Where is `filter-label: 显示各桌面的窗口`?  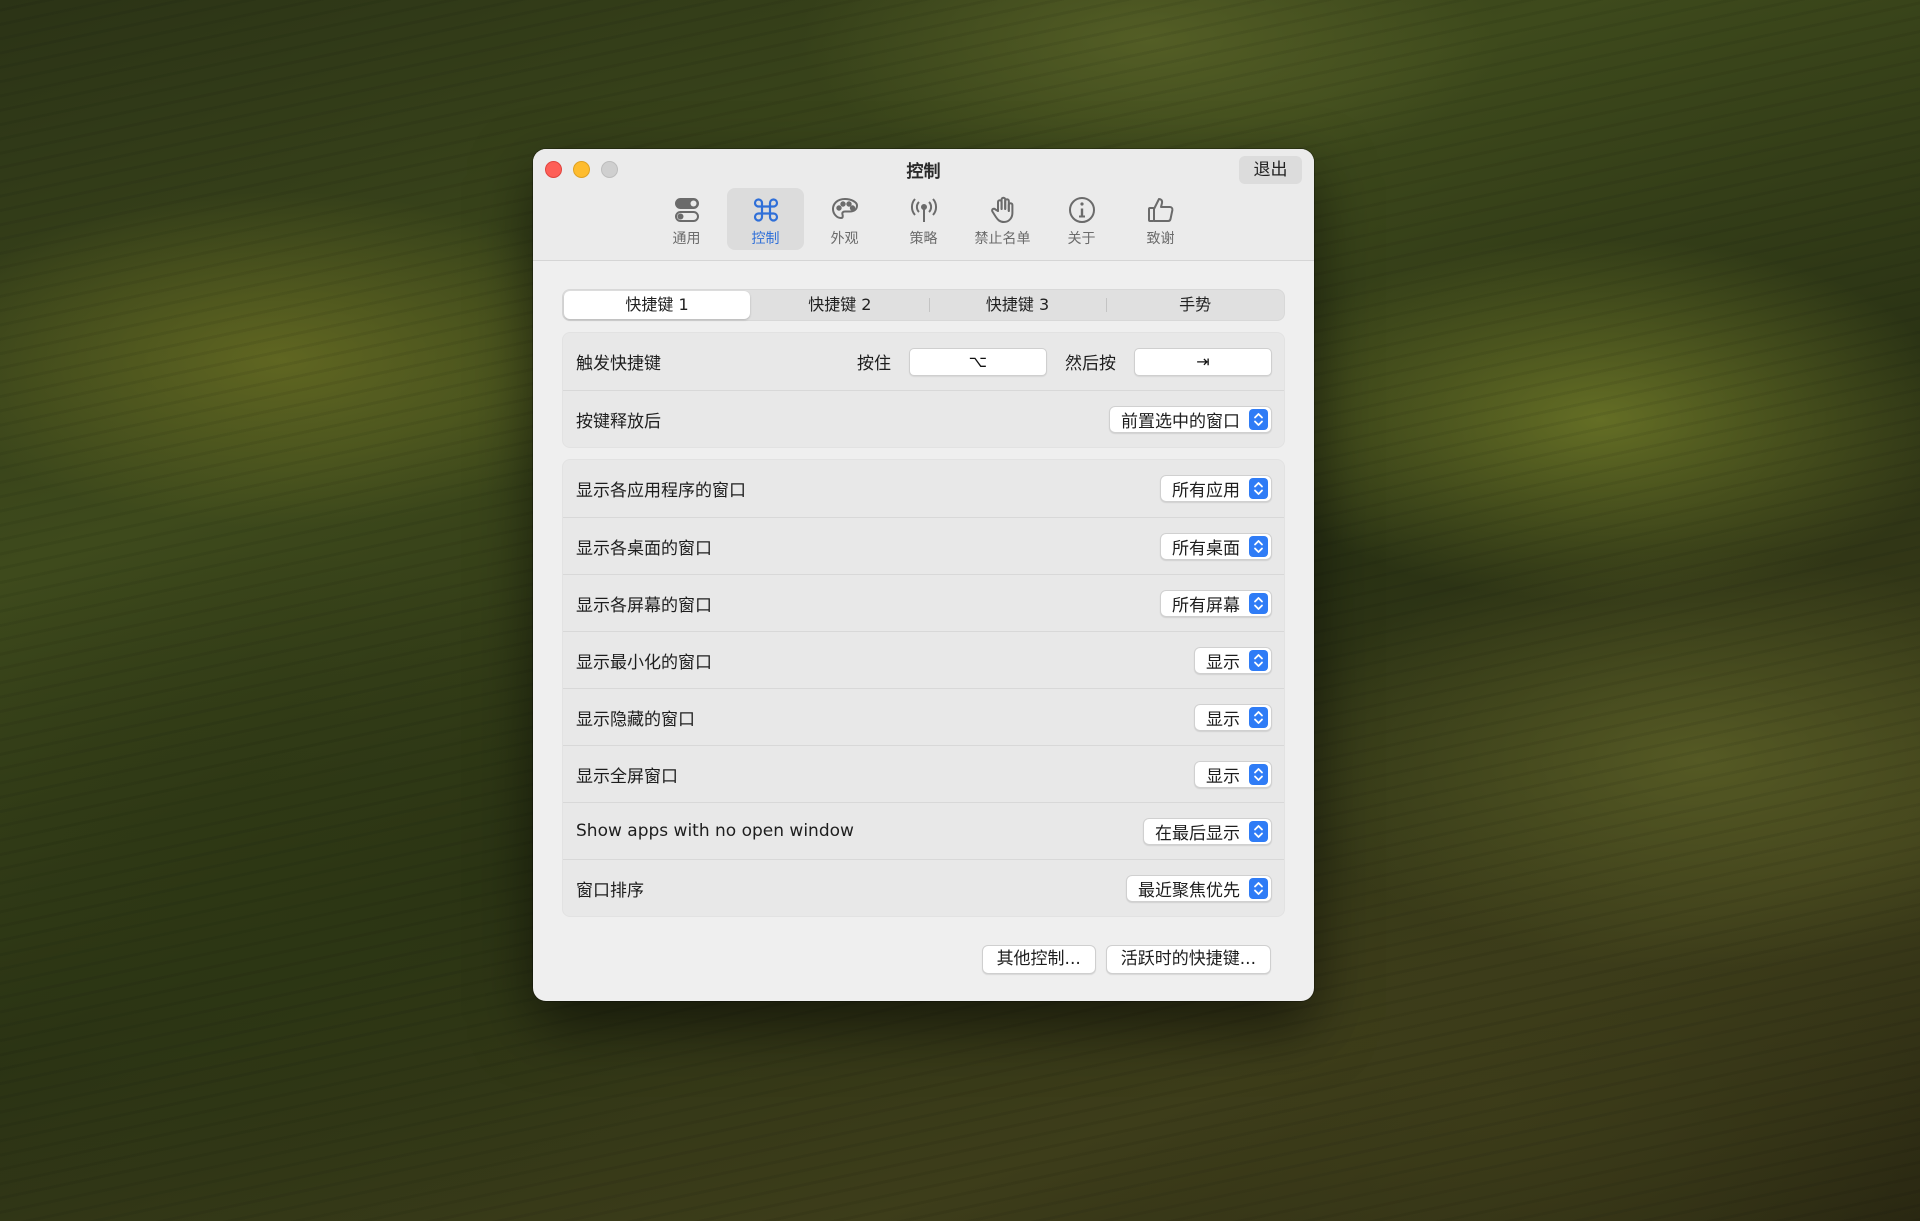
filter-label: 显示各桌面的窗口 is located at coordinates (644, 548).